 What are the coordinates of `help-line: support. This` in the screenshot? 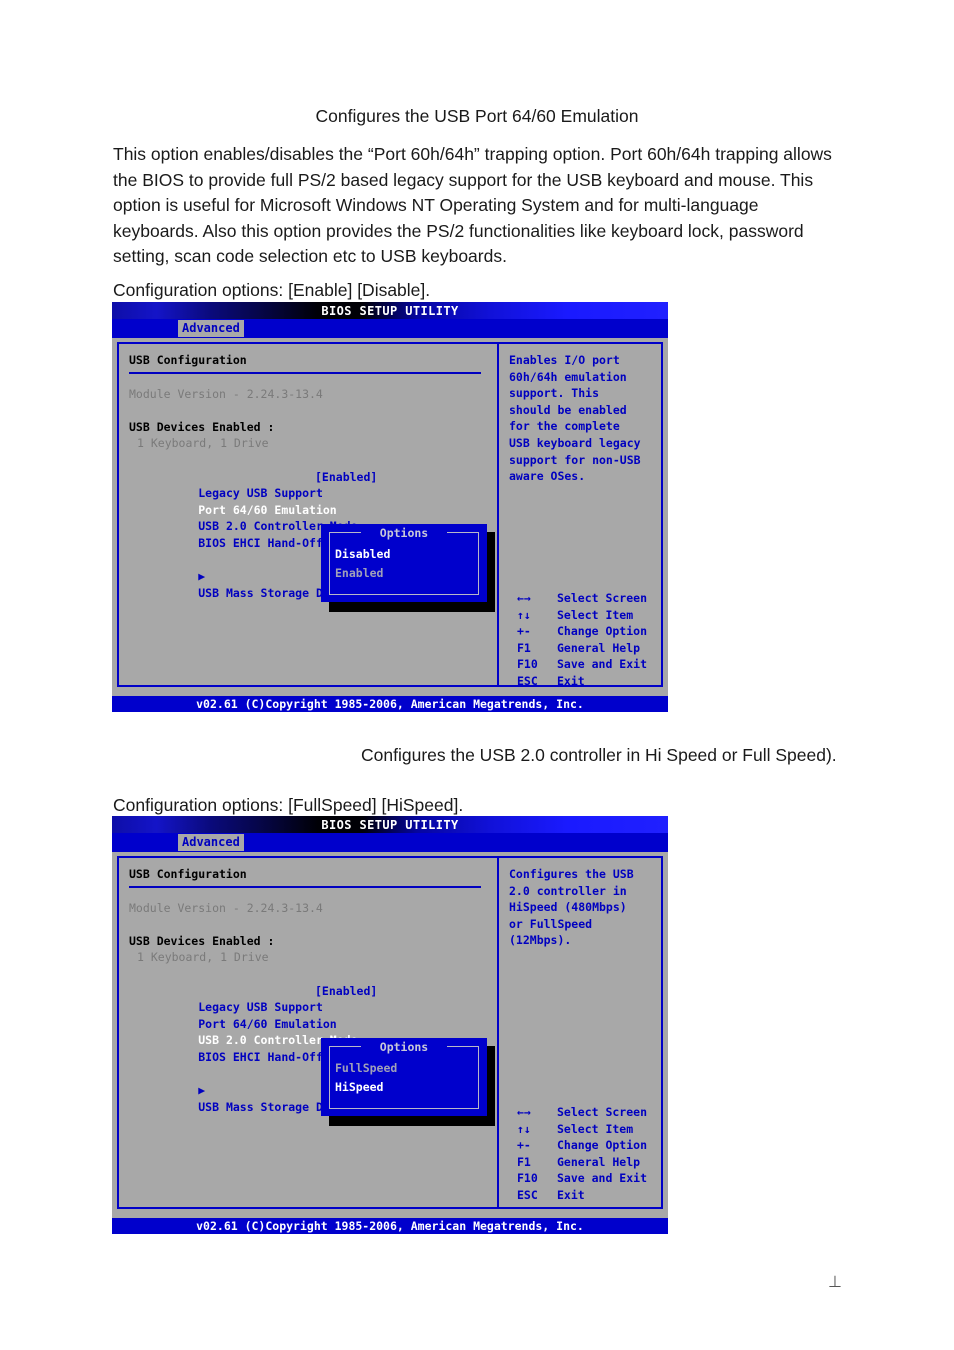 It's located at (554, 393).